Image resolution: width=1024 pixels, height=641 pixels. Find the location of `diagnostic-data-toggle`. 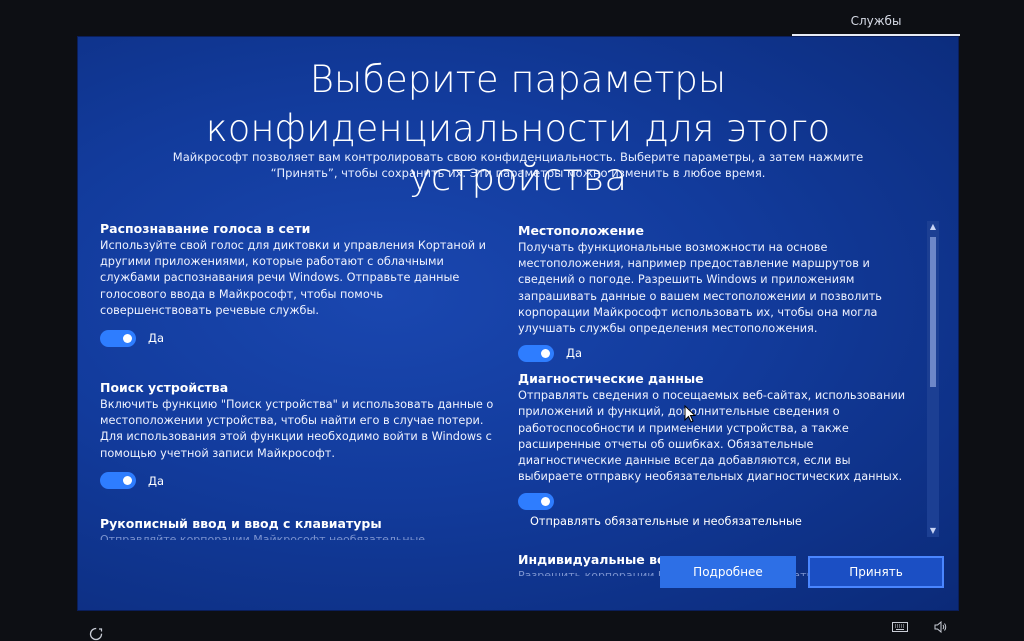

diagnostic-data-toggle is located at coordinates (536, 501).